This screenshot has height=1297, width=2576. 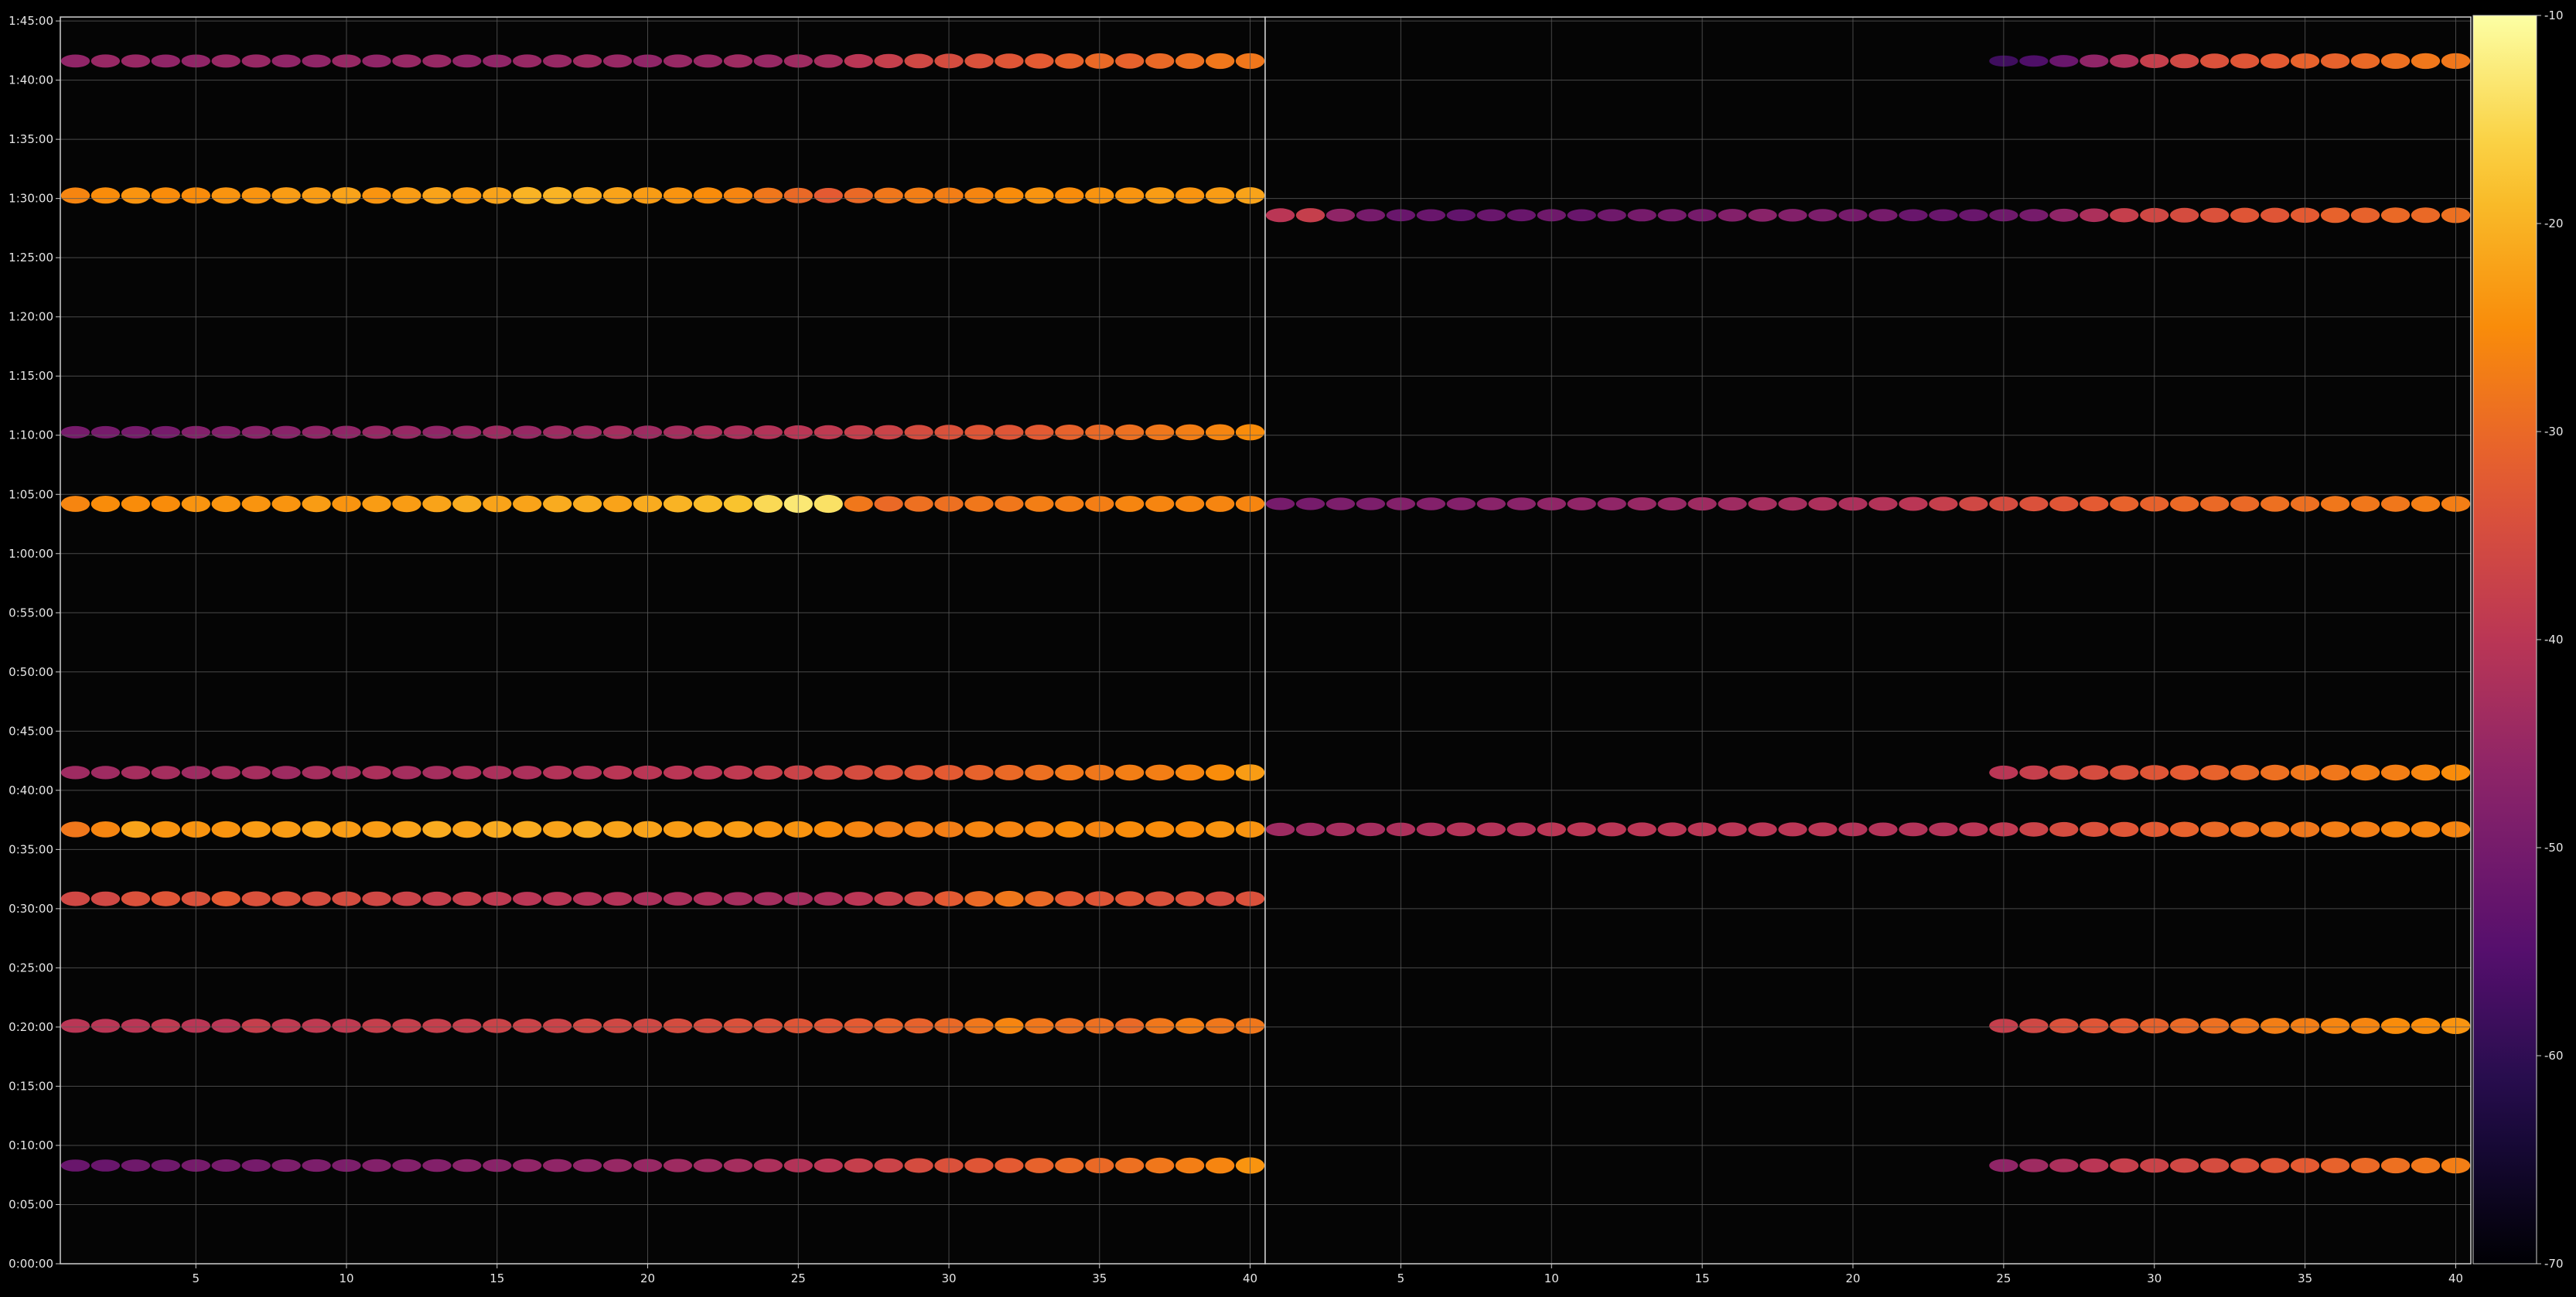 I want to click on y-tick-label-1800: 0:30:00, so click(x=31, y=909).